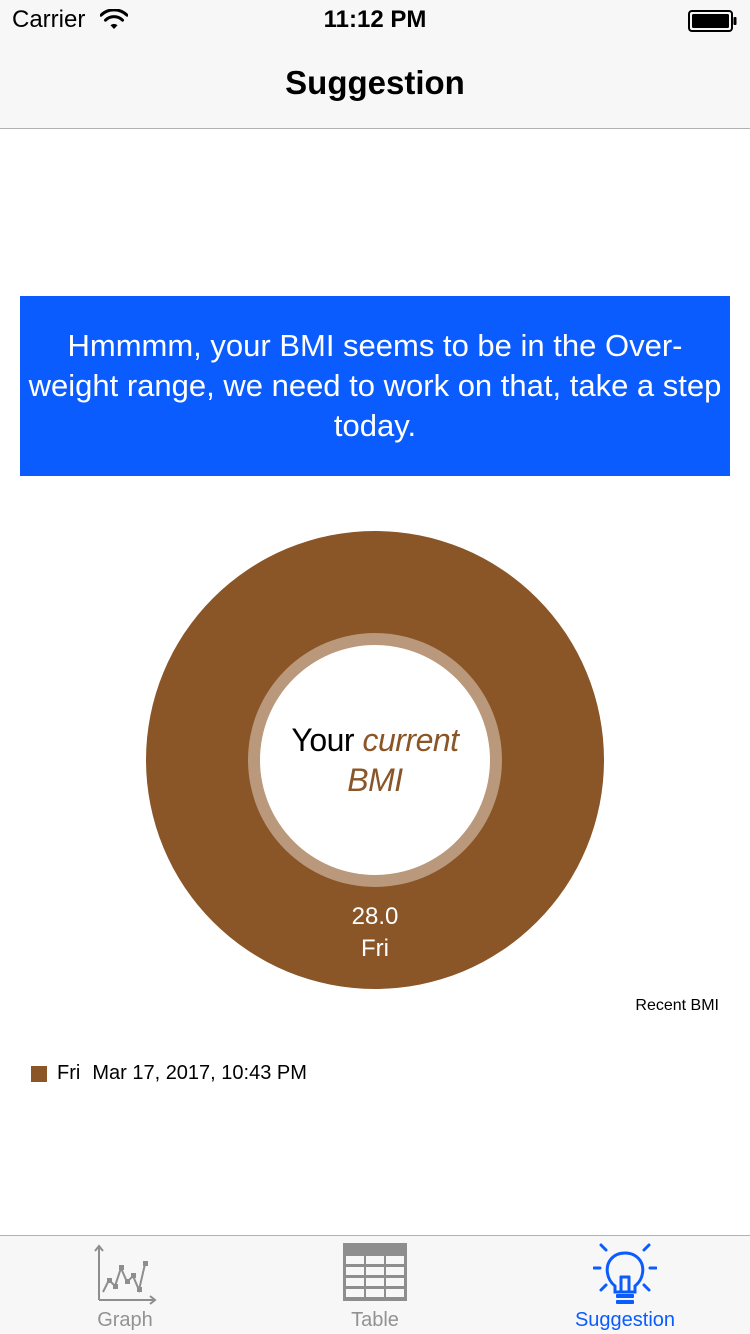  Describe the element at coordinates (410, 740) in the screenshot. I see `center-text-emphasis: current` at that location.